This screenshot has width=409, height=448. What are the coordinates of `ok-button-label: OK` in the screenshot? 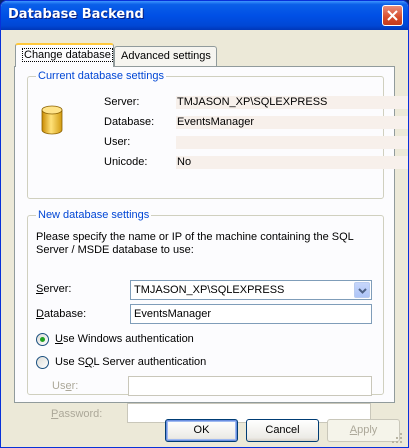 It's located at (201, 430).